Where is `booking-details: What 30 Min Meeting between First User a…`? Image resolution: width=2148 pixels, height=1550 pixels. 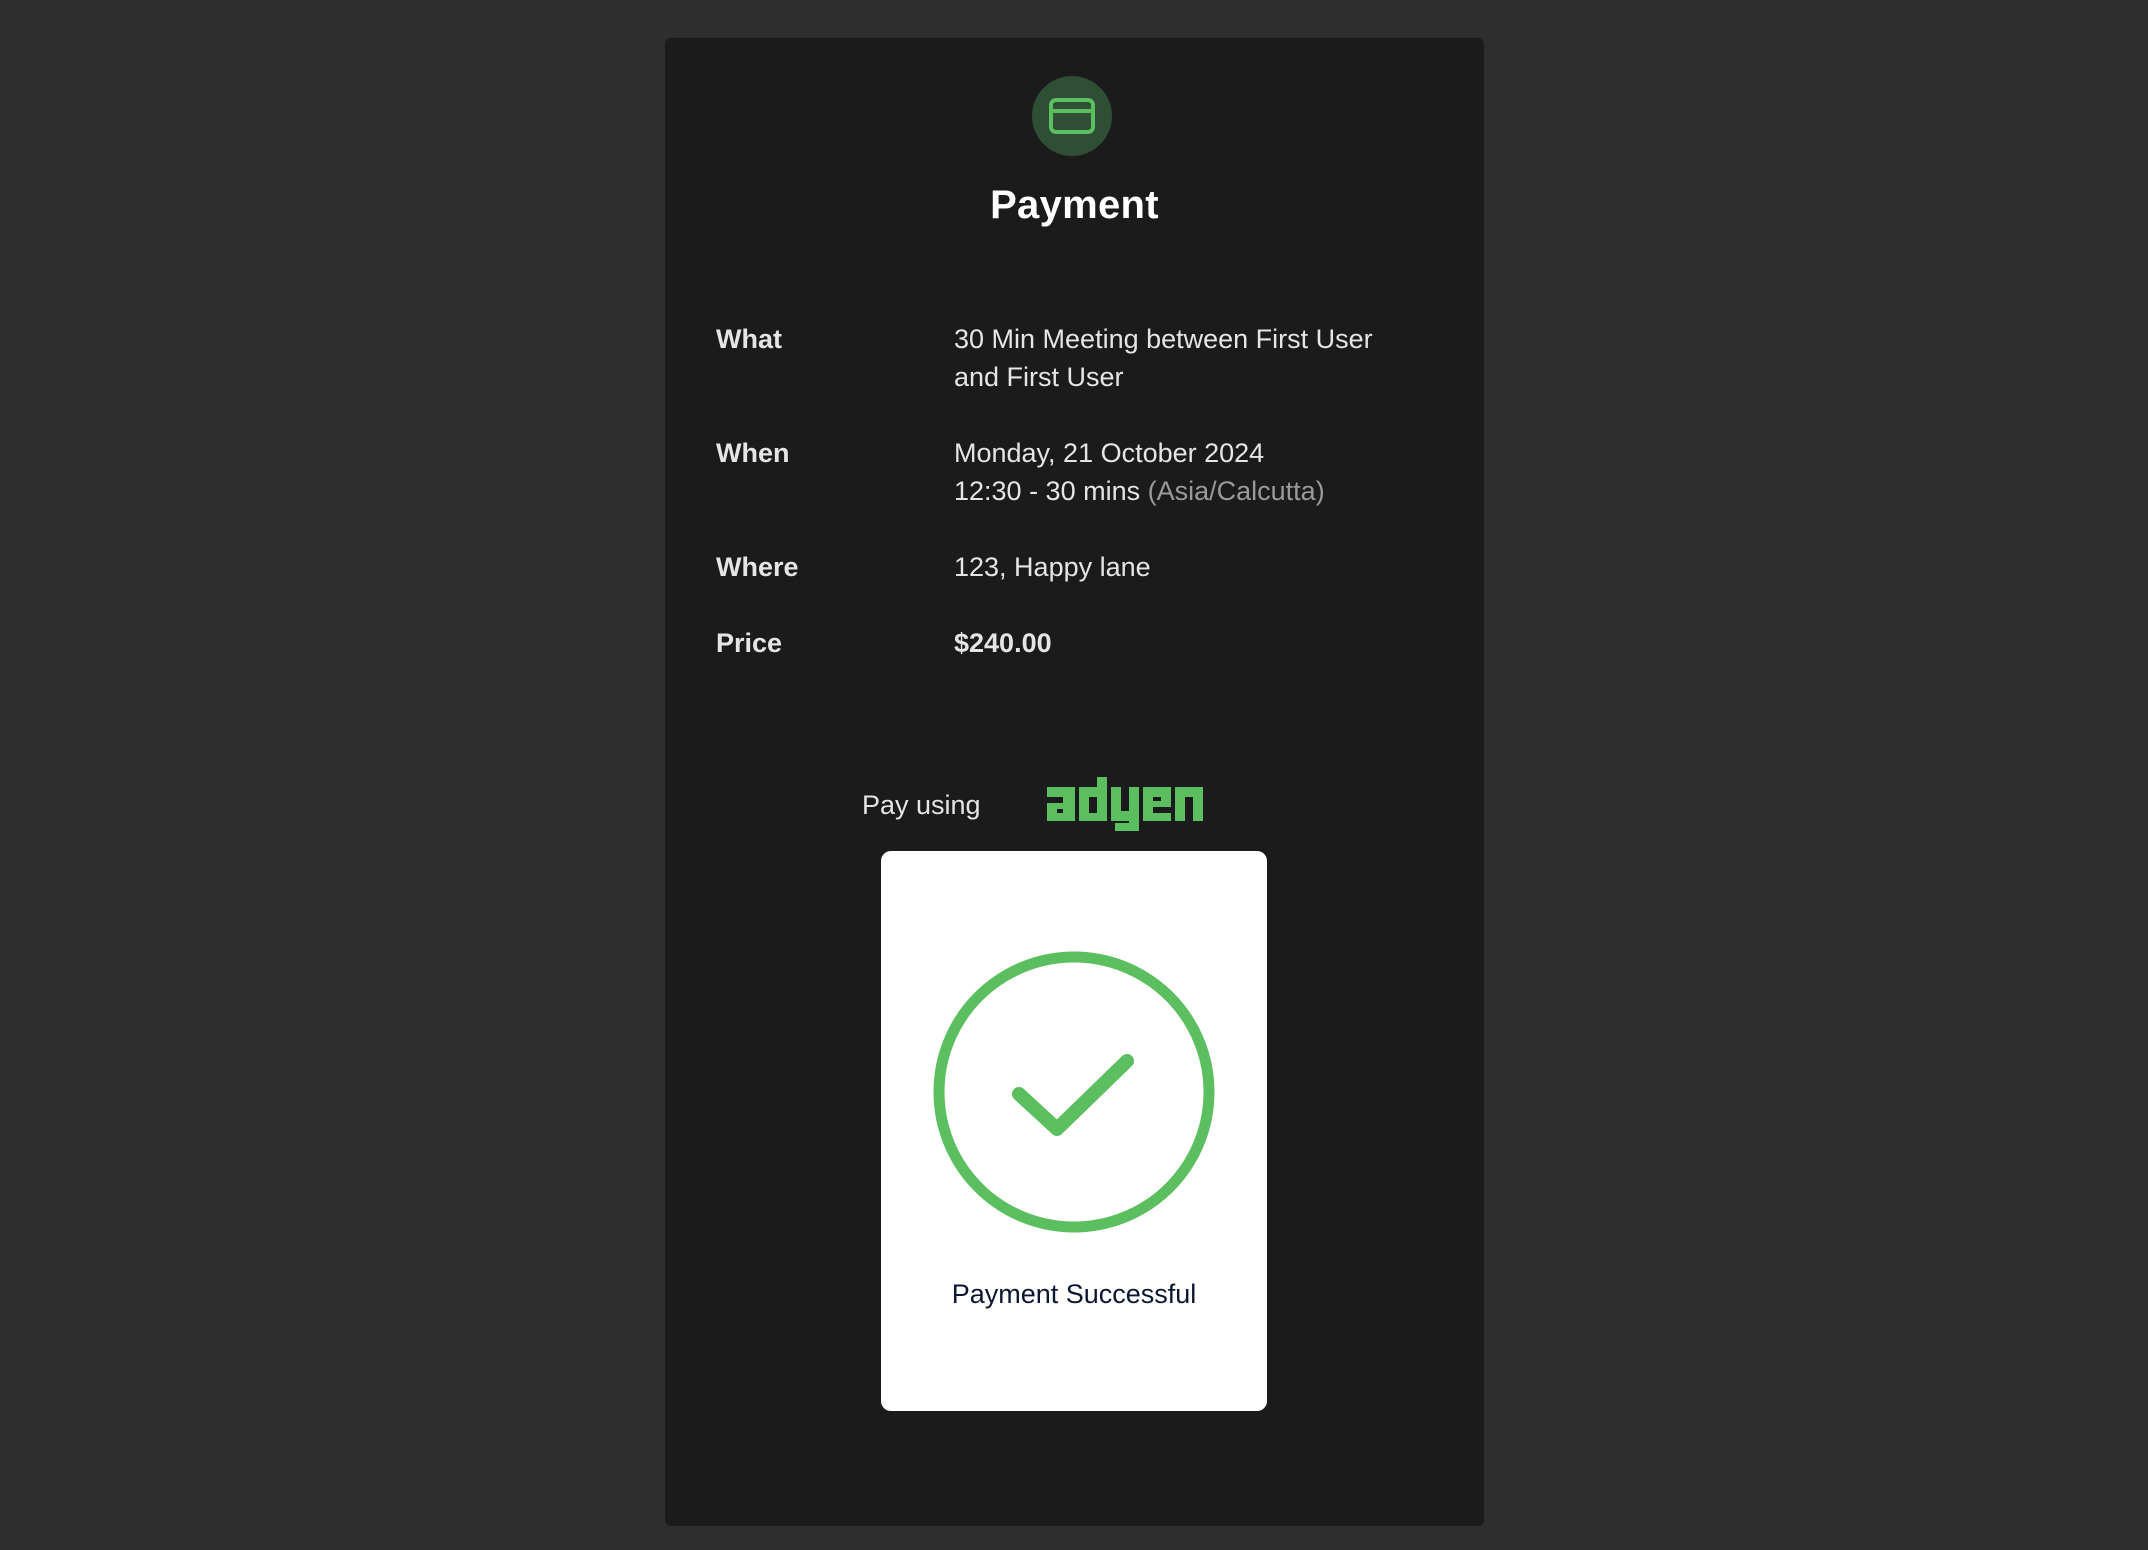
booking-details: What 30 Min Meeting between First User a… is located at coordinates (1076, 510).